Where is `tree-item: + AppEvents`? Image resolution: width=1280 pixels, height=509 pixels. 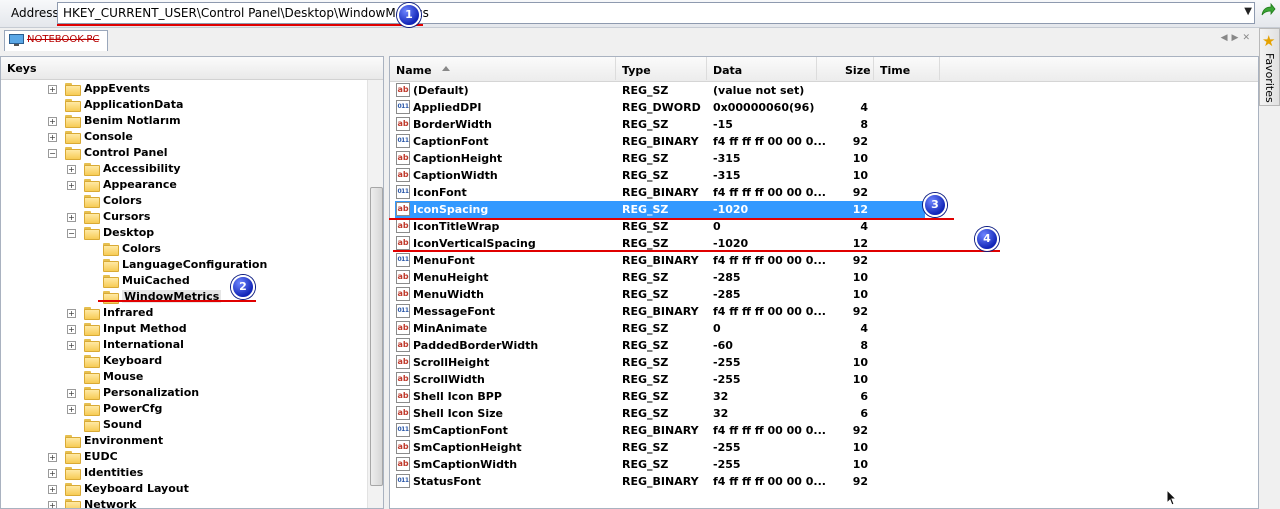
tree-item: + AppEvents is located at coordinates (184, 89).